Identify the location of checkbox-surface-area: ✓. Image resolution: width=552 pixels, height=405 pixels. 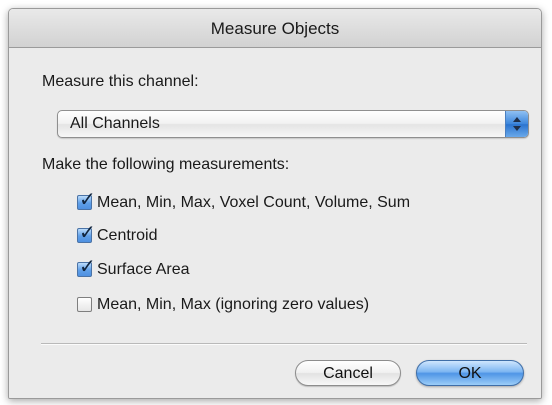
(86, 267).